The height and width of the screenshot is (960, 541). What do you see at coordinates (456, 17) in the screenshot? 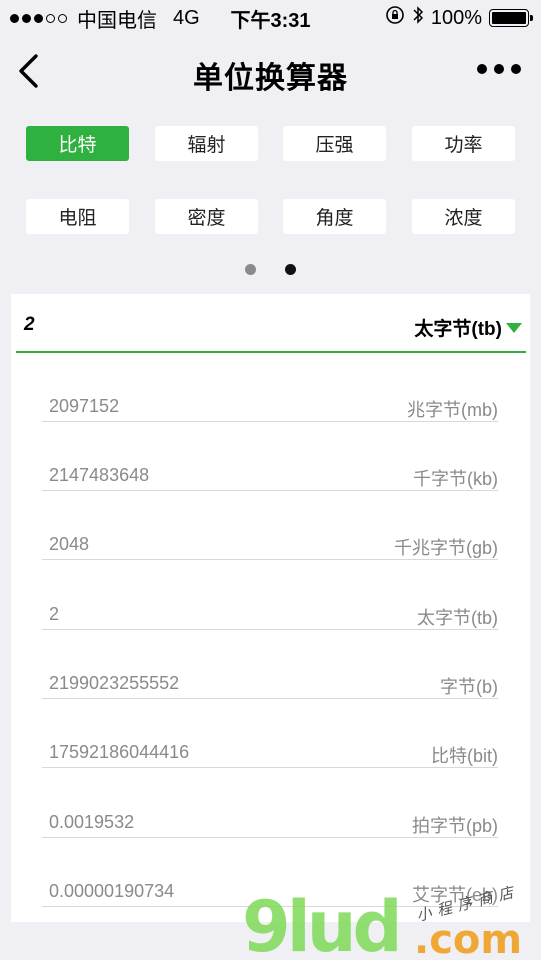
I see `battery-percent: 100%` at bounding box center [456, 17].